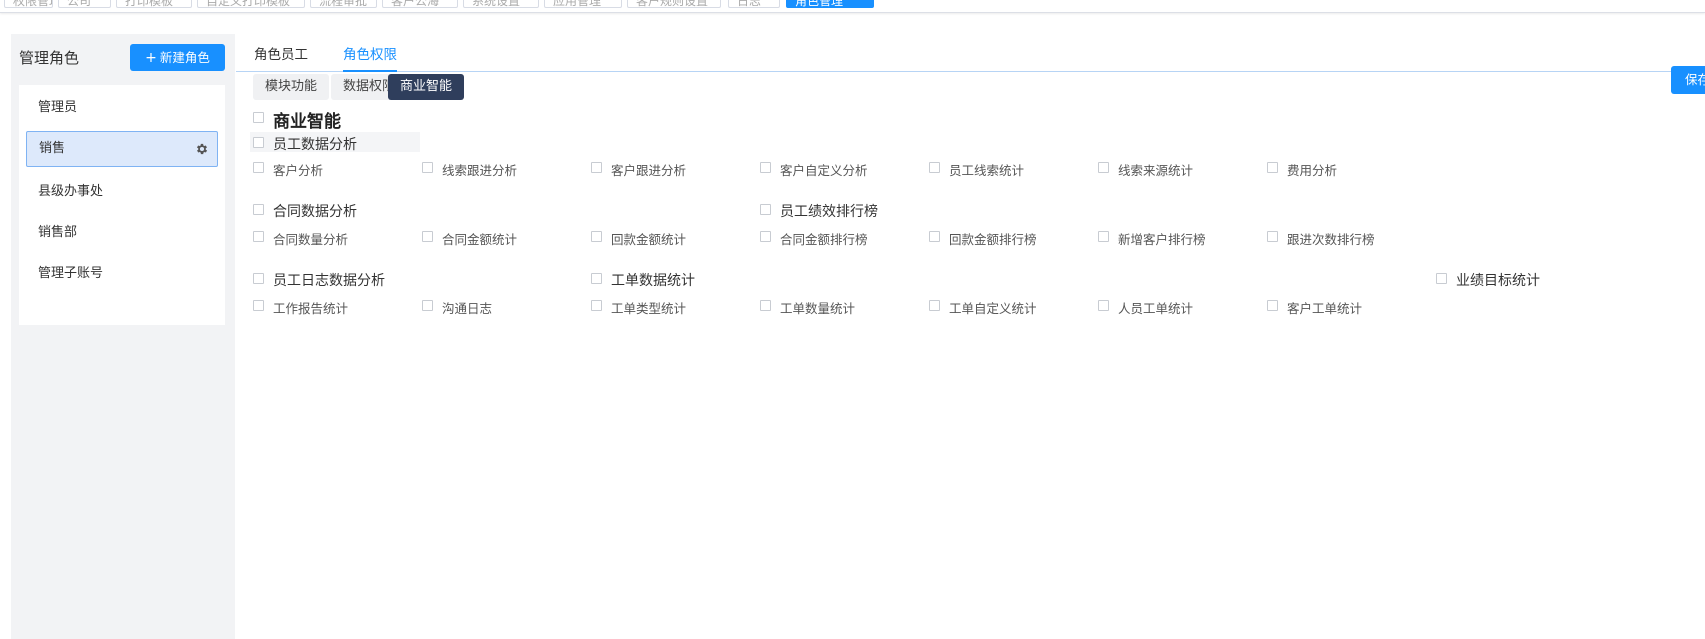 The height and width of the screenshot is (639, 1705). I want to click on item-label: 回款金额排行榜, so click(993, 239).